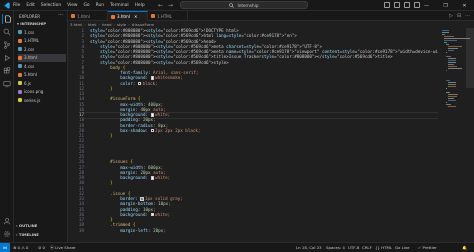 This screenshot has width=474, height=252. What do you see at coordinates (459, 16) in the screenshot?
I see `split-editor-icon: ⊟` at bounding box center [459, 16].